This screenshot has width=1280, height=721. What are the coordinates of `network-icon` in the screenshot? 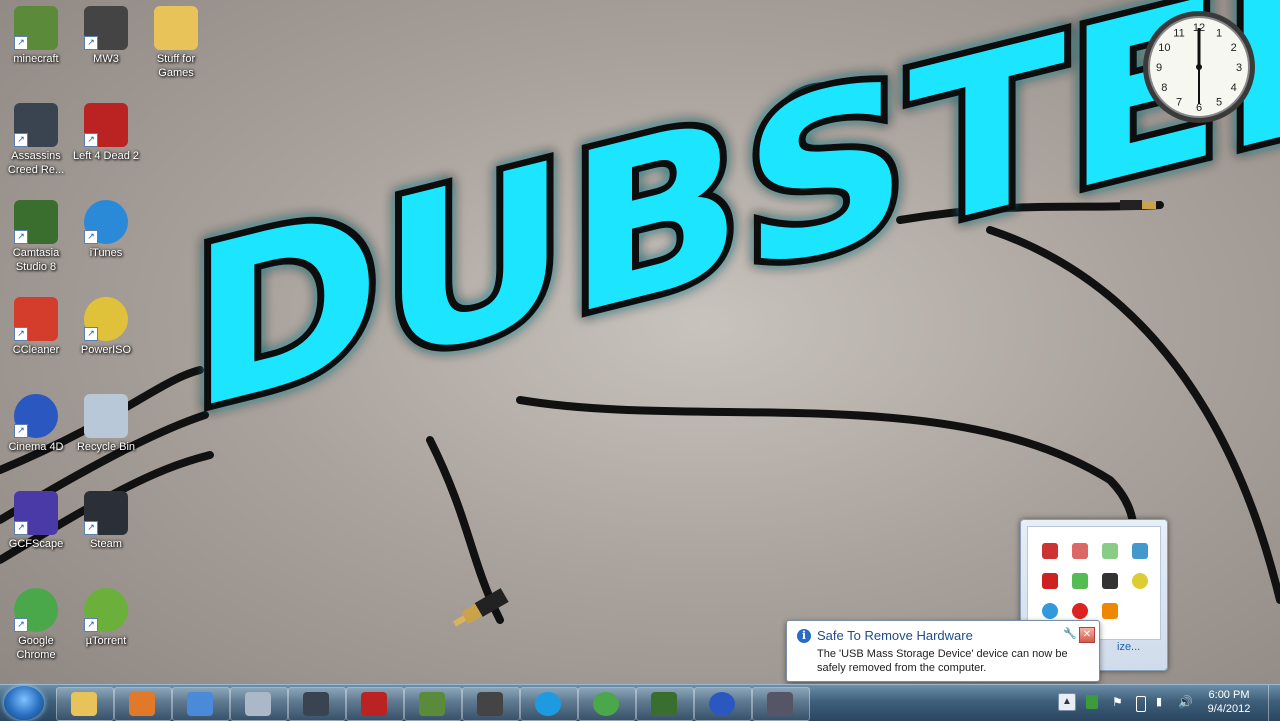 It's located at (200, 704).